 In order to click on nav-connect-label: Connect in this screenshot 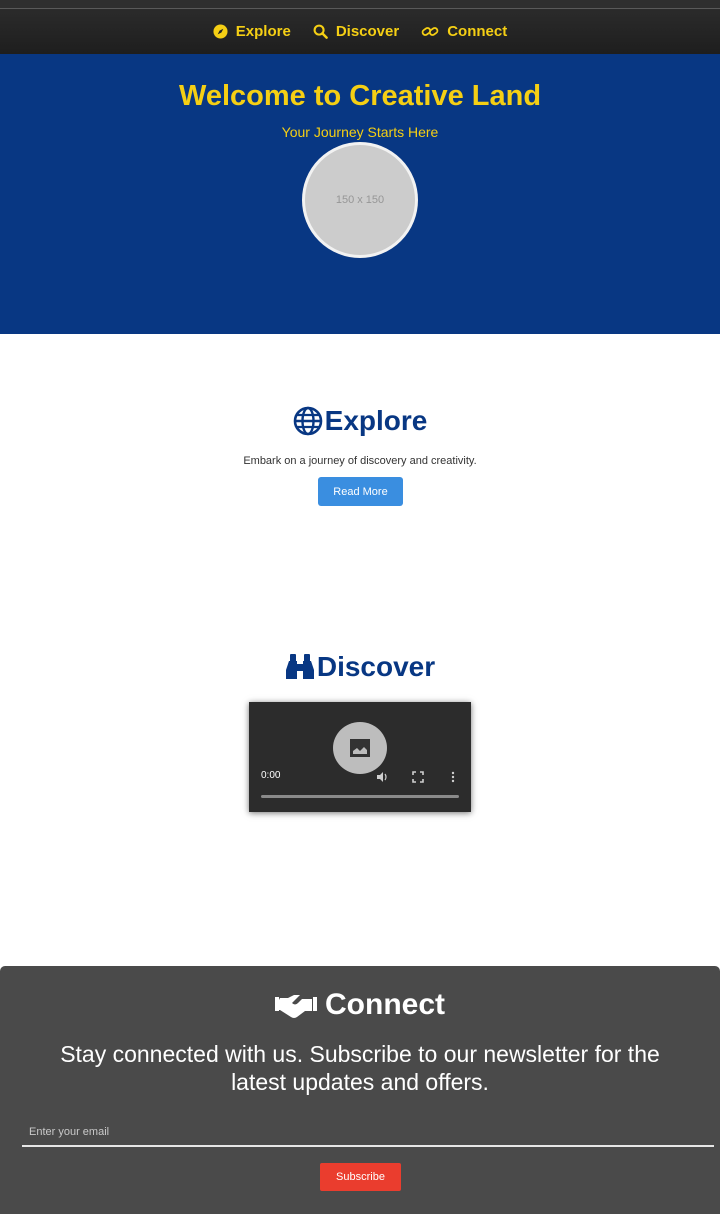, I will do `click(477, 31)`.